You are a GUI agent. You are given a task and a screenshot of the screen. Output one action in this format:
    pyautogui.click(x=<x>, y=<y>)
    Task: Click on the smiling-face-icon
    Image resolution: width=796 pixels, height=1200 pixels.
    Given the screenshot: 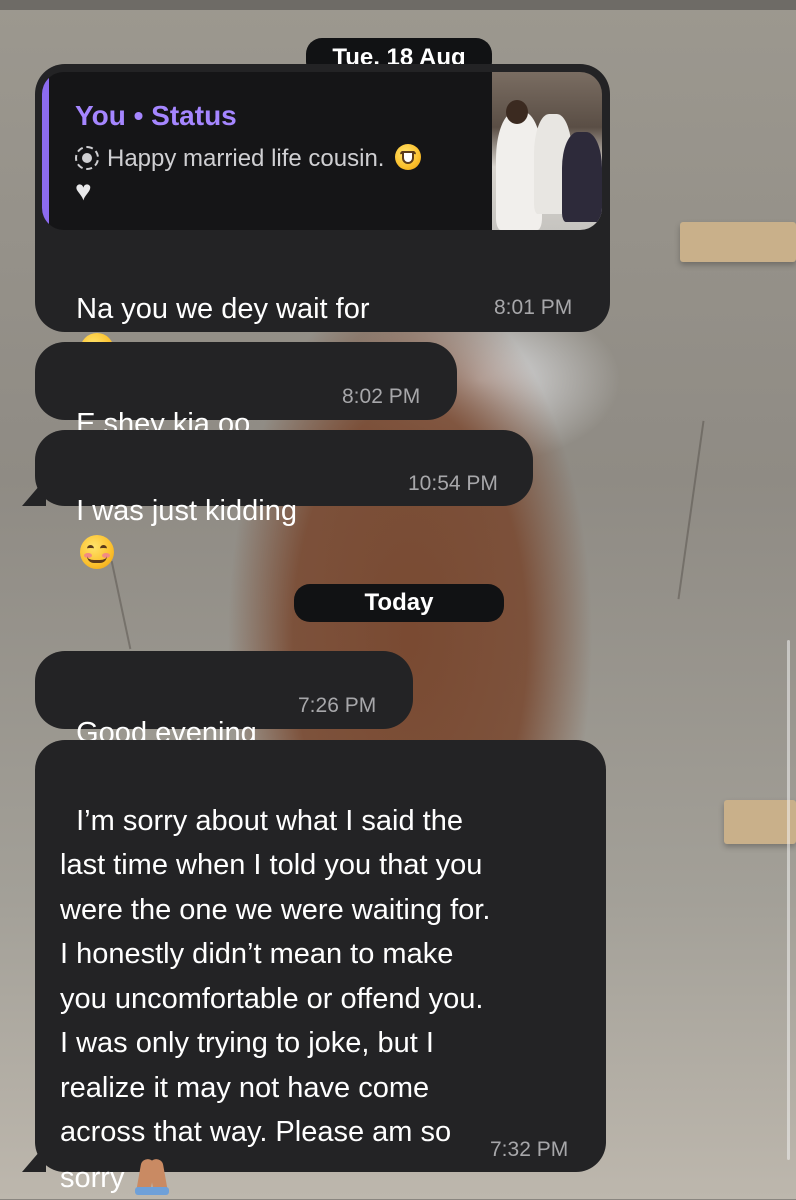 What is the action you would take?
    pyautogui.click(x=97, y=552)
    